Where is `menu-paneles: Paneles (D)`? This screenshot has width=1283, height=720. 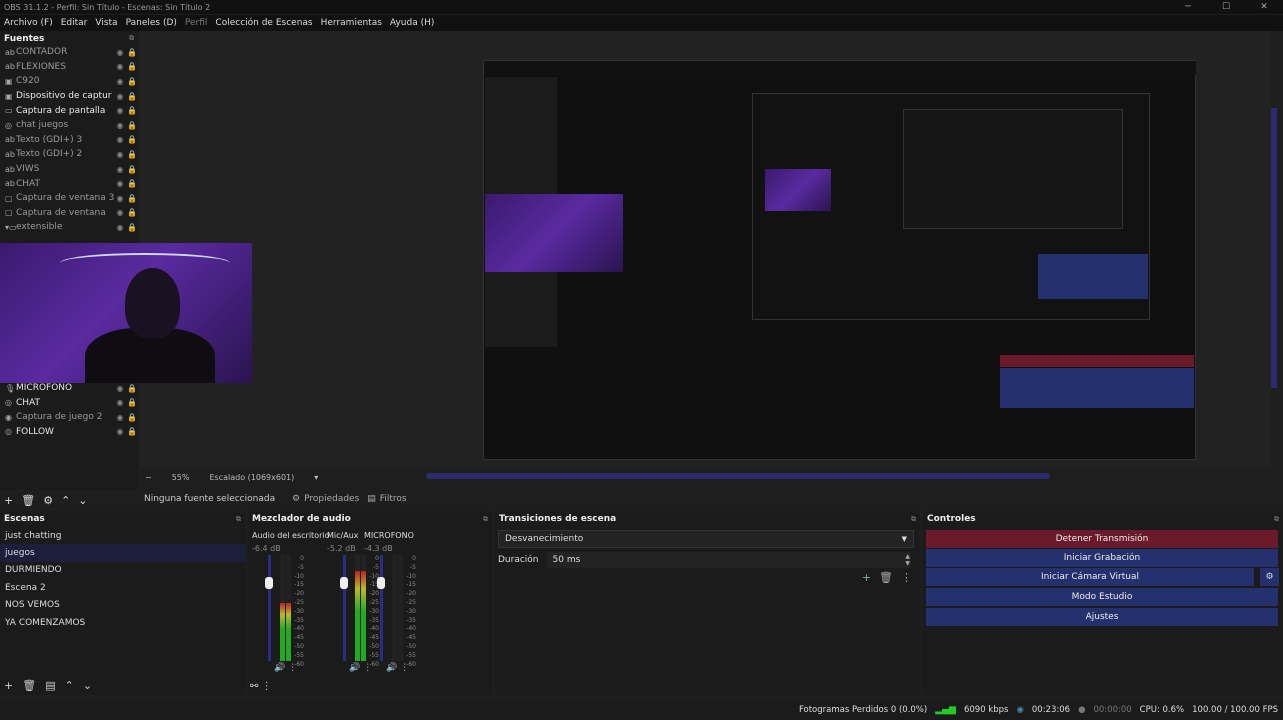 menu-paneles: Paneles (D) is located at coordinates (151, 23).